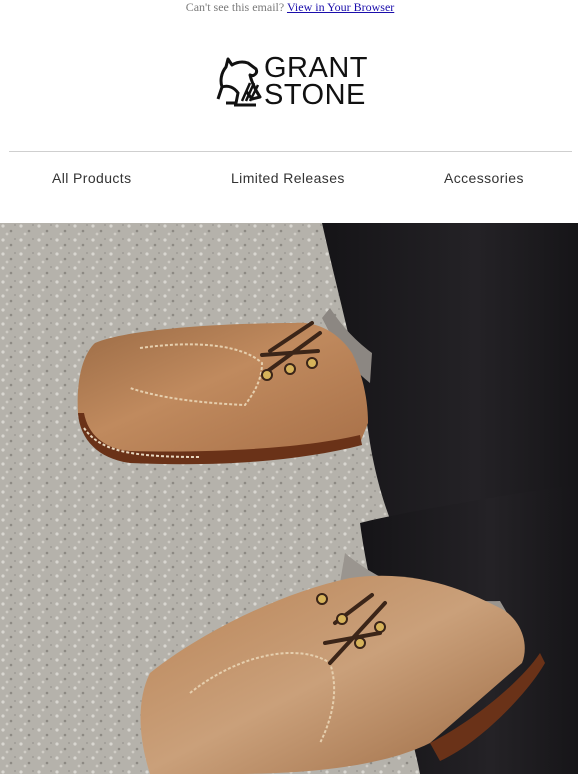  Describe the element at coordinates (315, 95) in the screenshot. I see `brand-line2: STONE` at that location.